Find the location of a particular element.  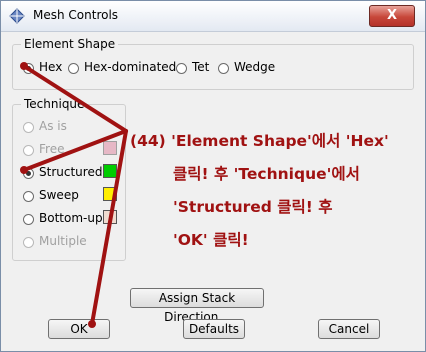

annotation-line-2: 클릭! 후 'Technique'에서 is located at coordinates (266, 174).